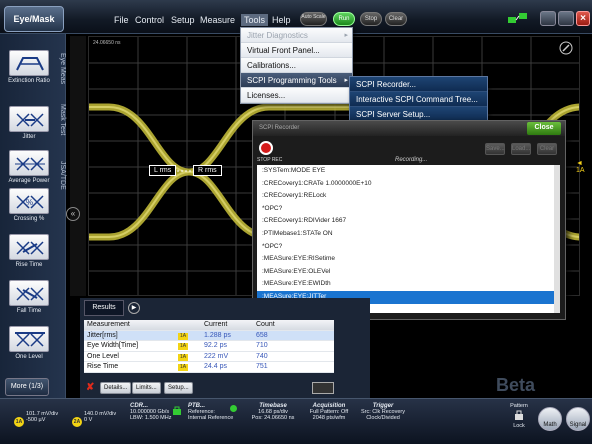 The height and width of the screenshot is (444, 592). Describe the element at coordinates (92, 388) in the screenshot. I see `delete-icon: ✘` at that location.